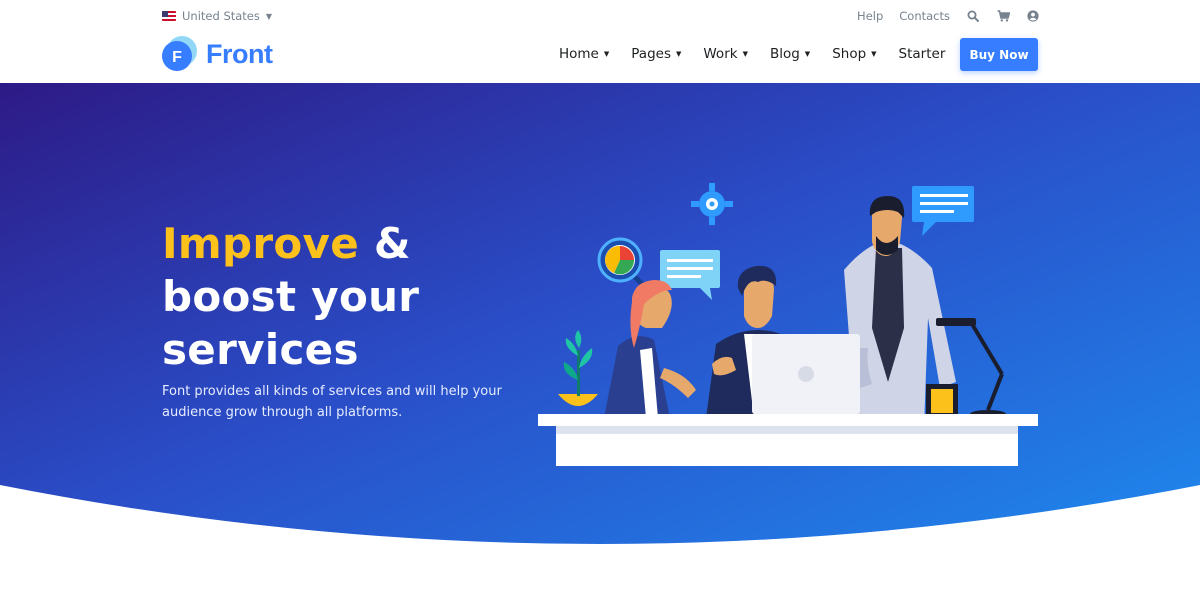 The width and height of the screenshot is (1200, 600). I want to click on headline-line-1: Improve &, so click(290, 243).